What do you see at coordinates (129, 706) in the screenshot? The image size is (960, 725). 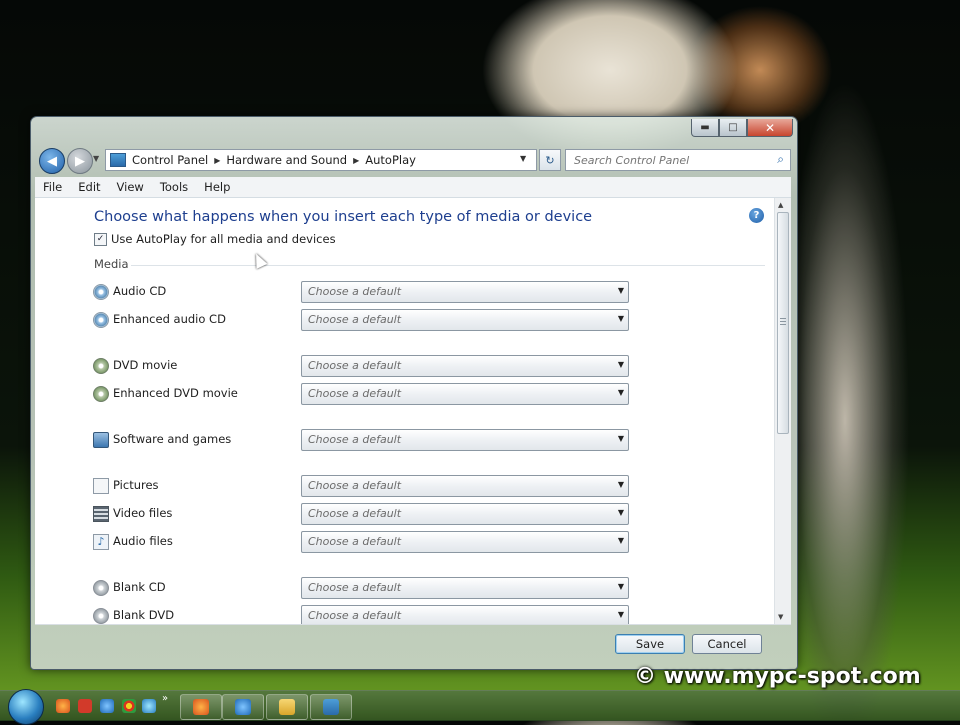 I see `chrome-quicklaunch-icon` at bounding box center [129, 706].